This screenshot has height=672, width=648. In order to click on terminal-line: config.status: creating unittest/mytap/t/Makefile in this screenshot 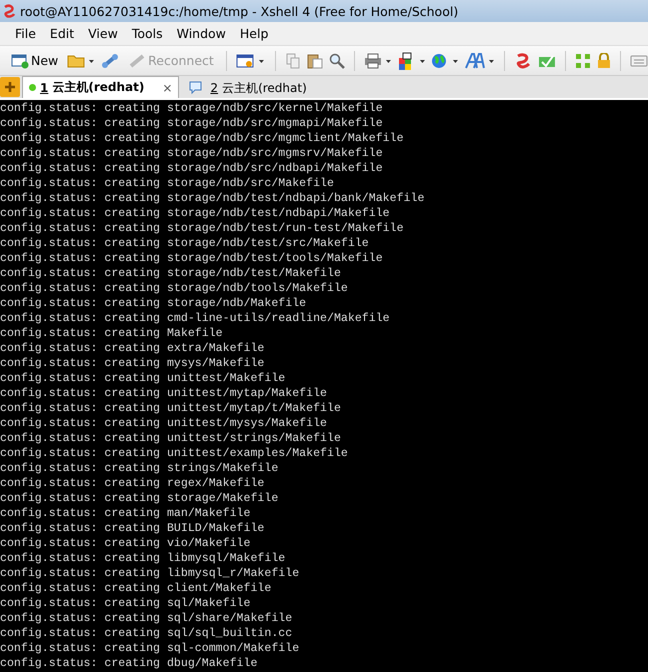, I will do `click(171, 408)`.